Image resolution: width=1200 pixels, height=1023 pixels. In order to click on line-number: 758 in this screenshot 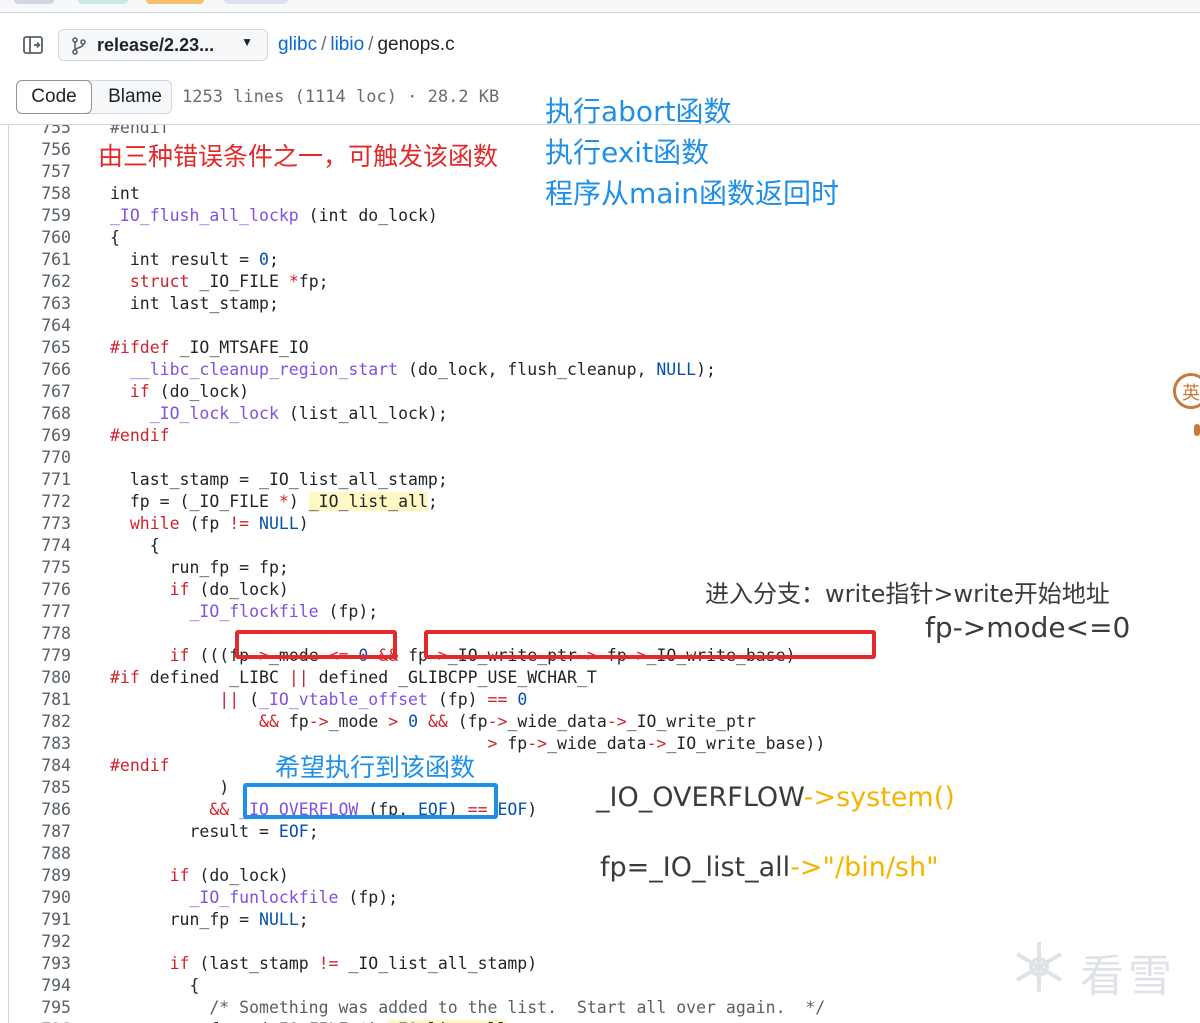, I will do `click(40, 194)`.